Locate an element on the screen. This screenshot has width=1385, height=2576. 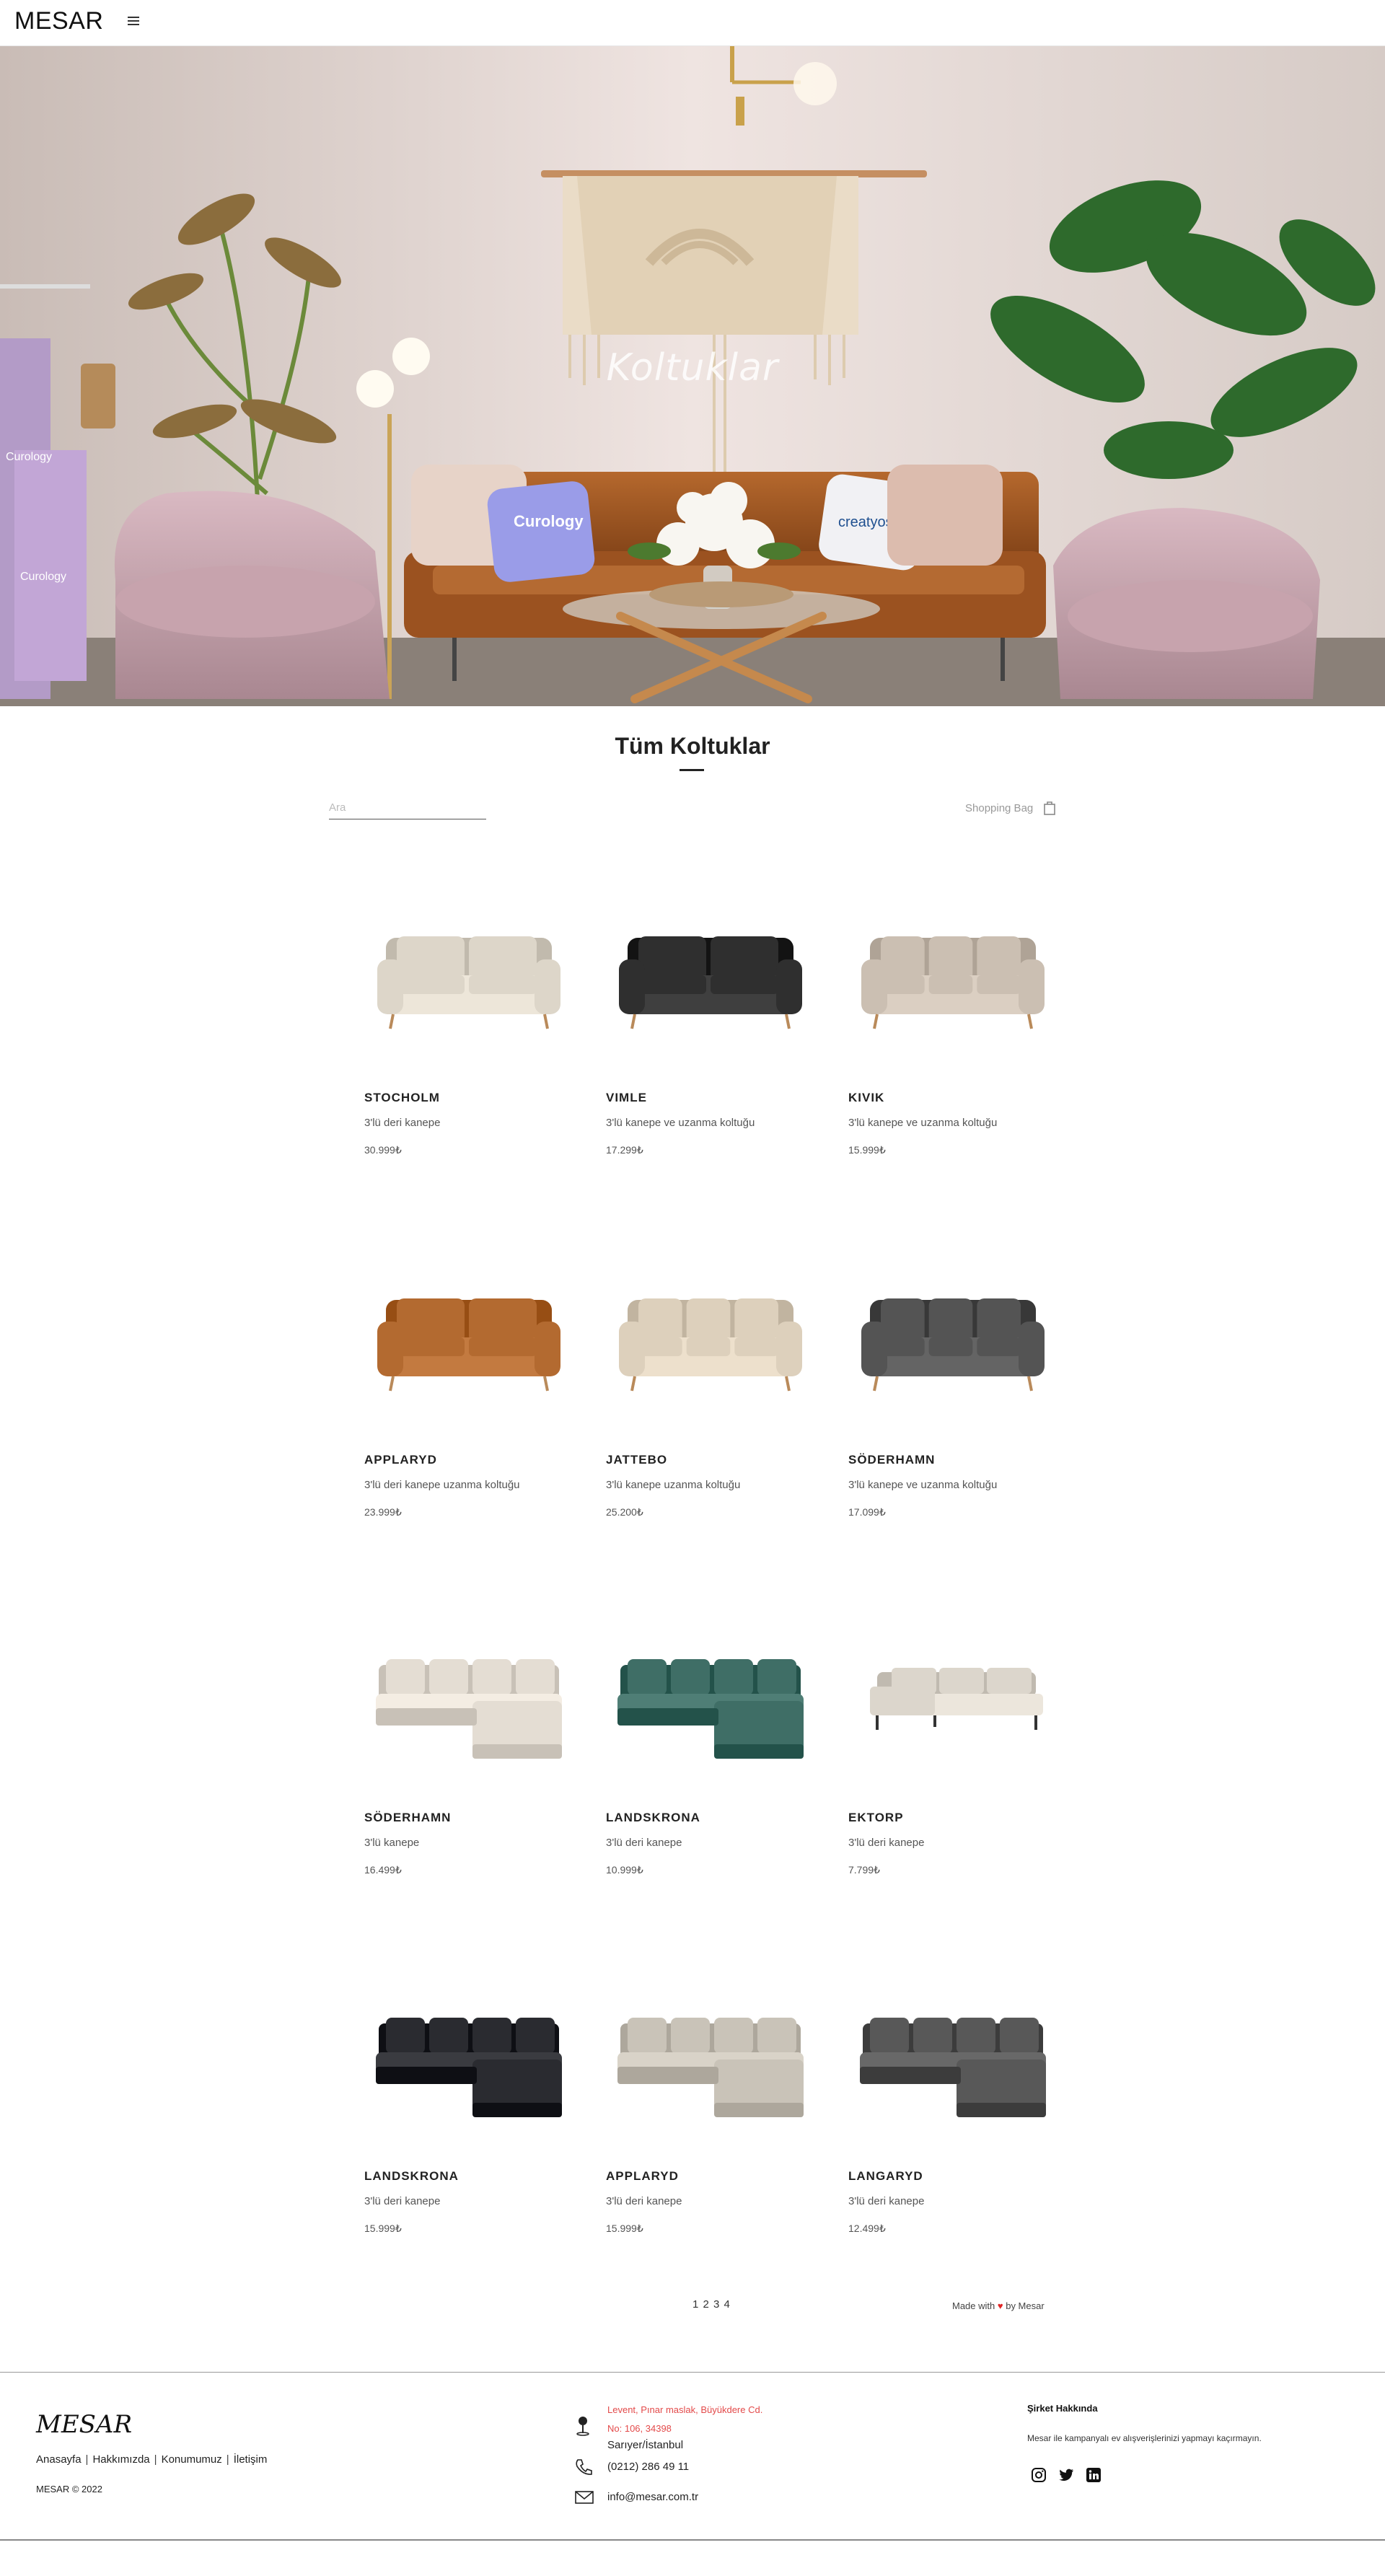
product-card: LANDSKRONA 3'lü deri kanepe 10.999₺ is located at coordinates (710, 1751).